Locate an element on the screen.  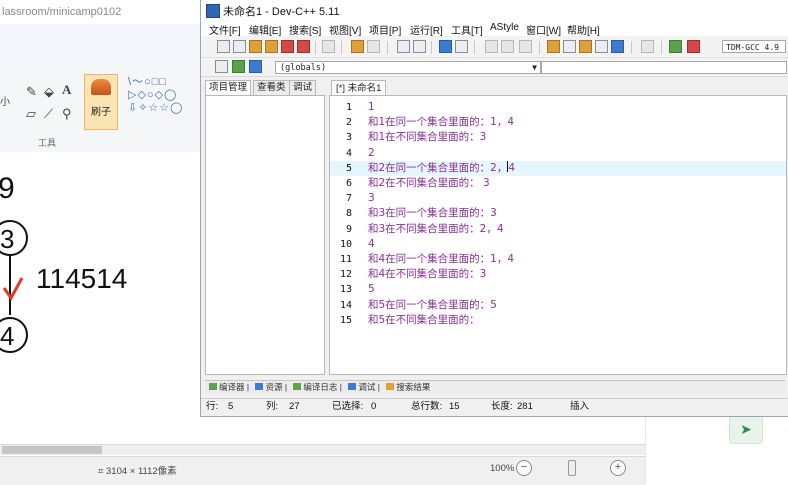
insert-icon is located at coordinates (238, 66).